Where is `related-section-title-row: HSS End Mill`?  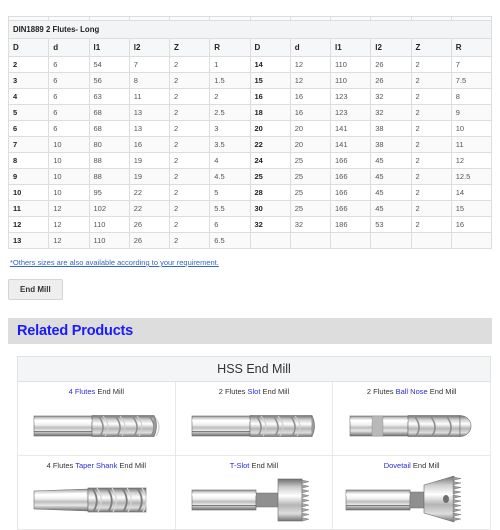 related-section-title-row: HSS End Mill is located at coordinates (254, 369).